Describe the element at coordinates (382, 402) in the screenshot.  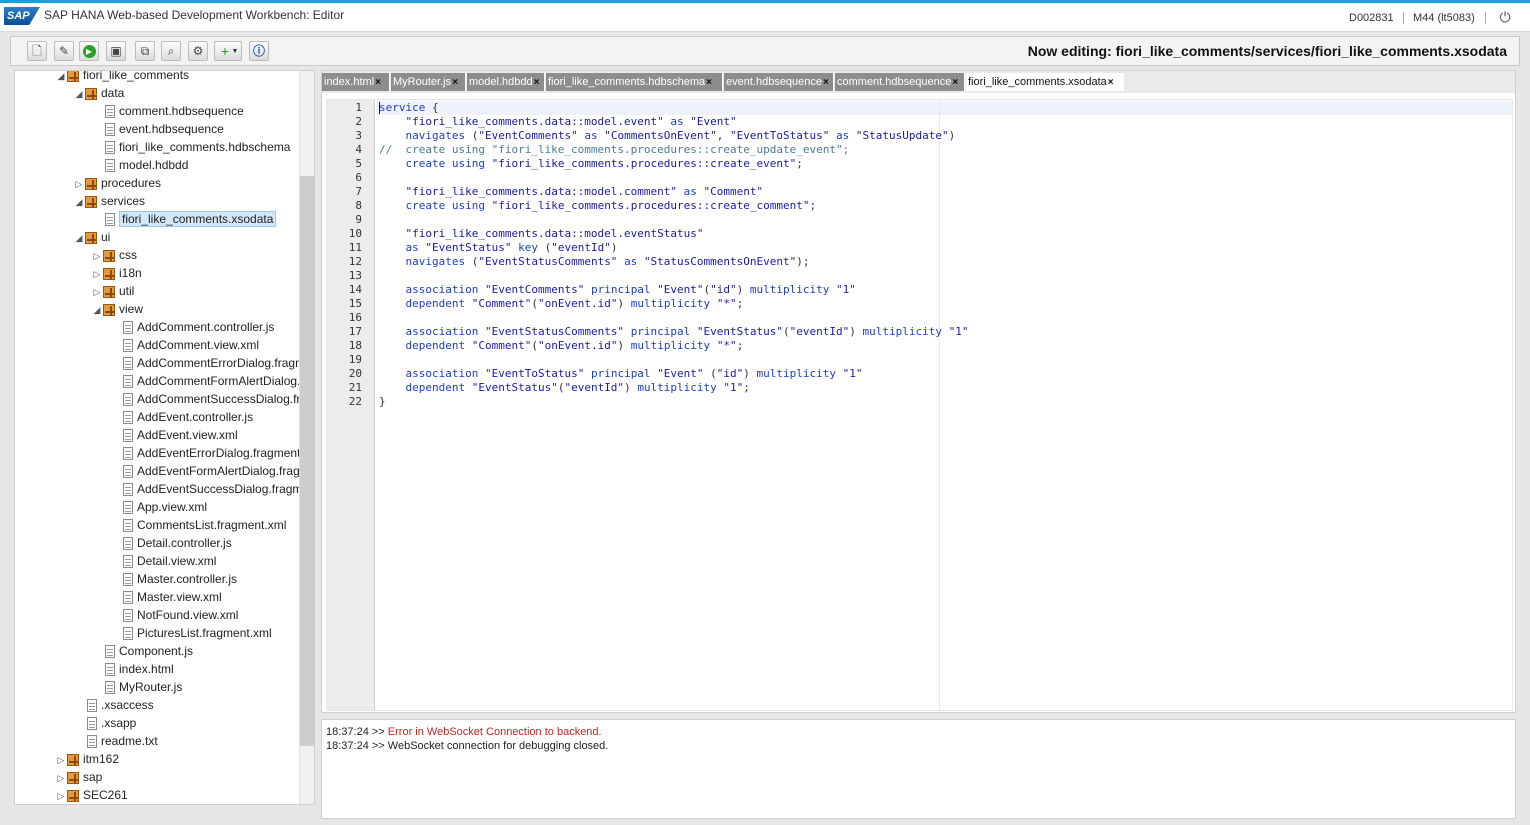
I see `code-line: }` at that location.